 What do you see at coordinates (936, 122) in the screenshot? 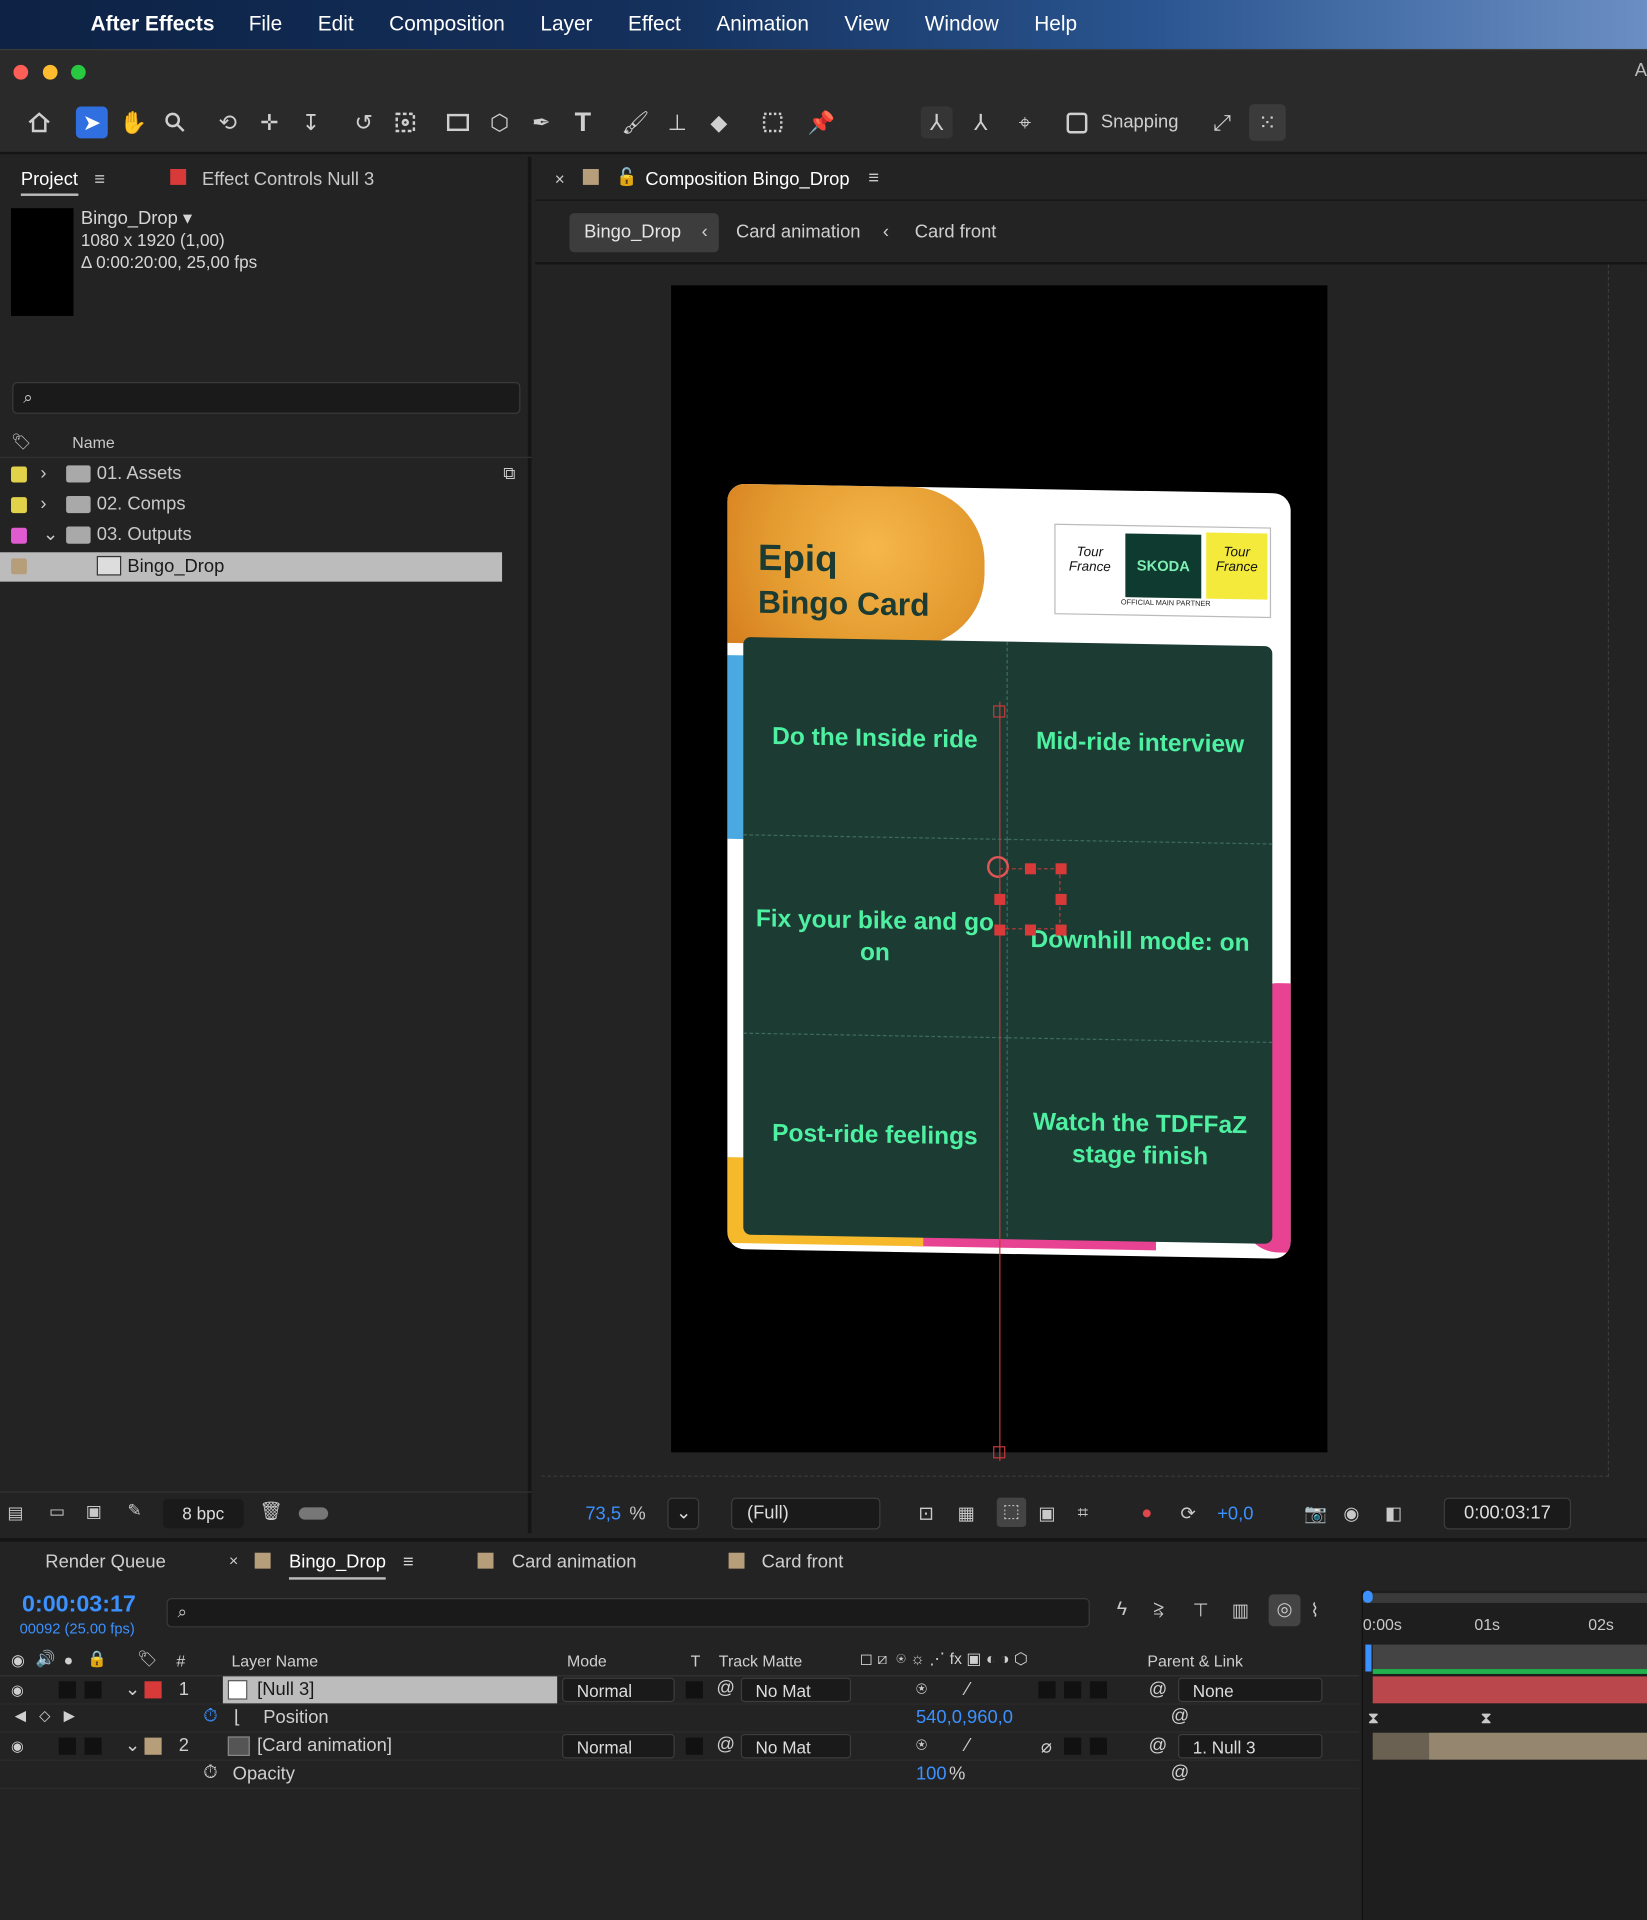
I see `local-axis-icon: ⅄` at bounding box center [936, 122].